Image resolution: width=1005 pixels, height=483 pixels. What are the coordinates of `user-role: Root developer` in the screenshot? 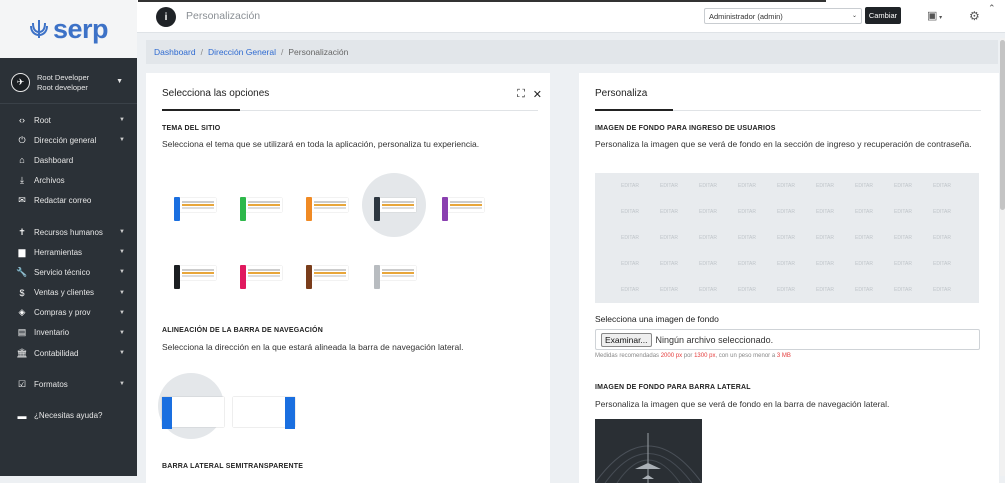 It's located at (62, 87).